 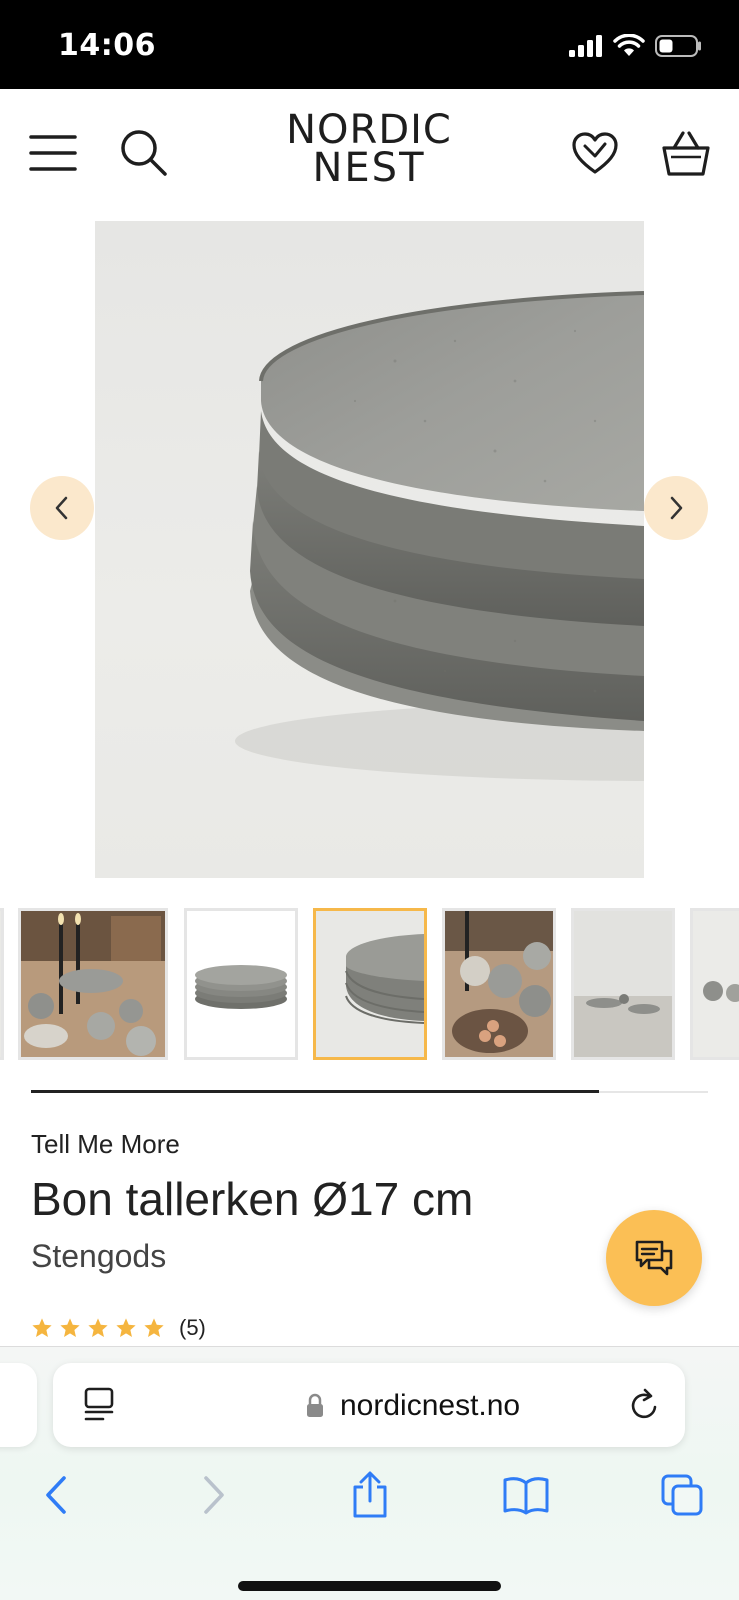 I want to click on status-icons, so click(x=636, y=46).